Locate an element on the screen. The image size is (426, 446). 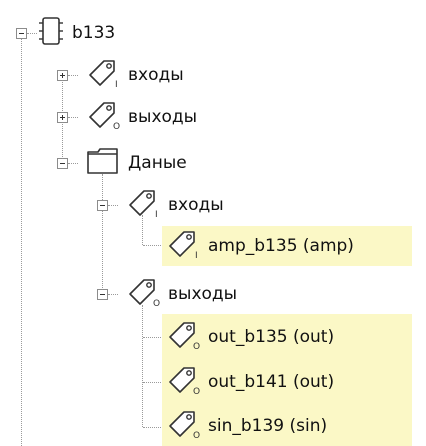
expand-outputs-expander is located at coordinates (62, 117).